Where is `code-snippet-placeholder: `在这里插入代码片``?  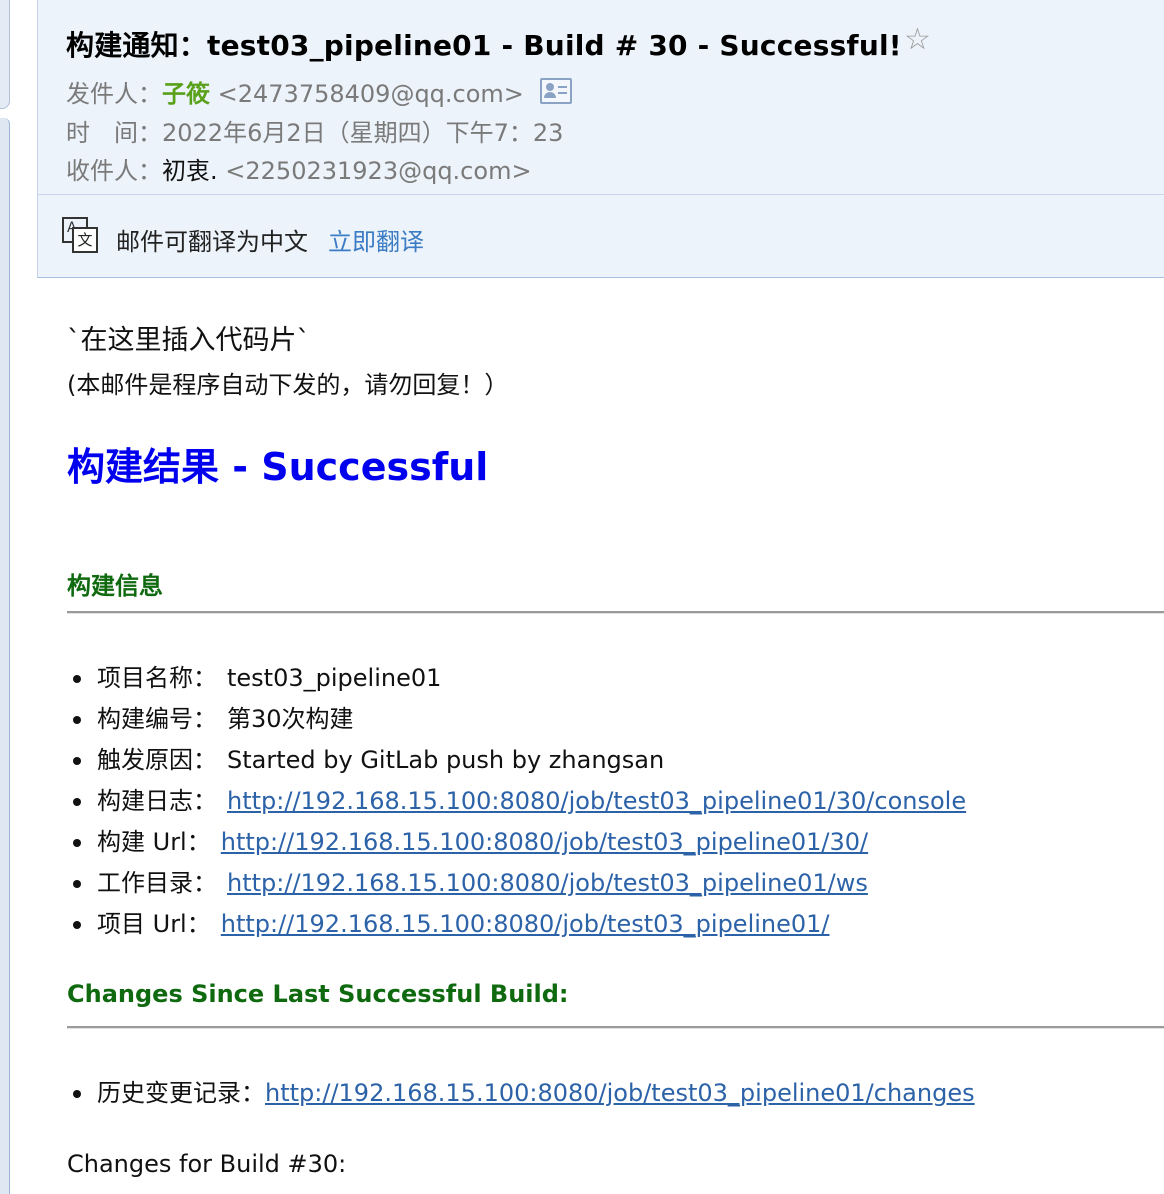 code-snippet-placeholder: `在这里插入代码片` is located at coordinates (188, 340).